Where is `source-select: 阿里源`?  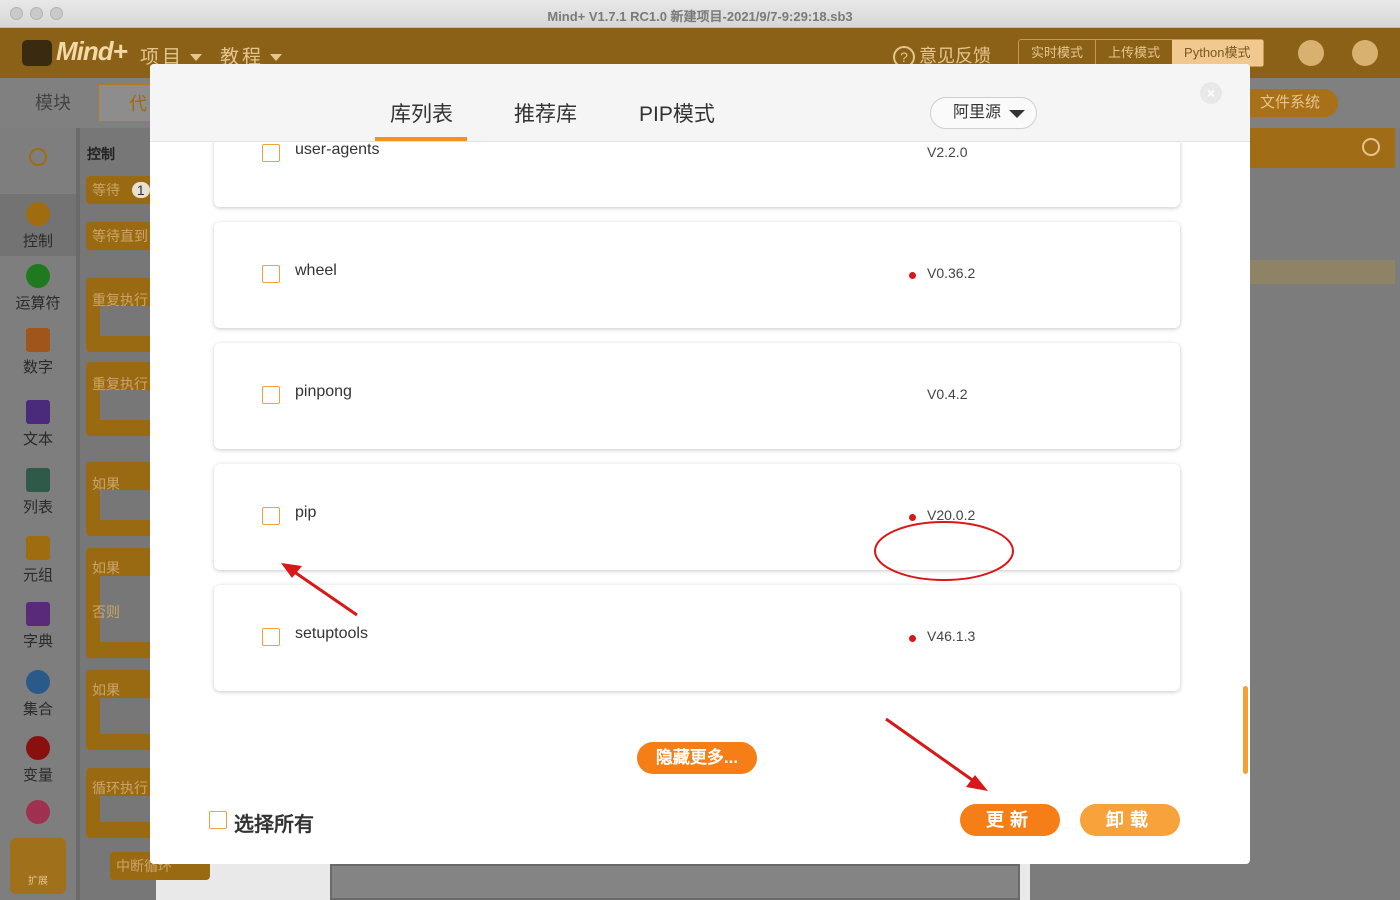
source-select: 阿里源 is located at coordinates (983, 113).